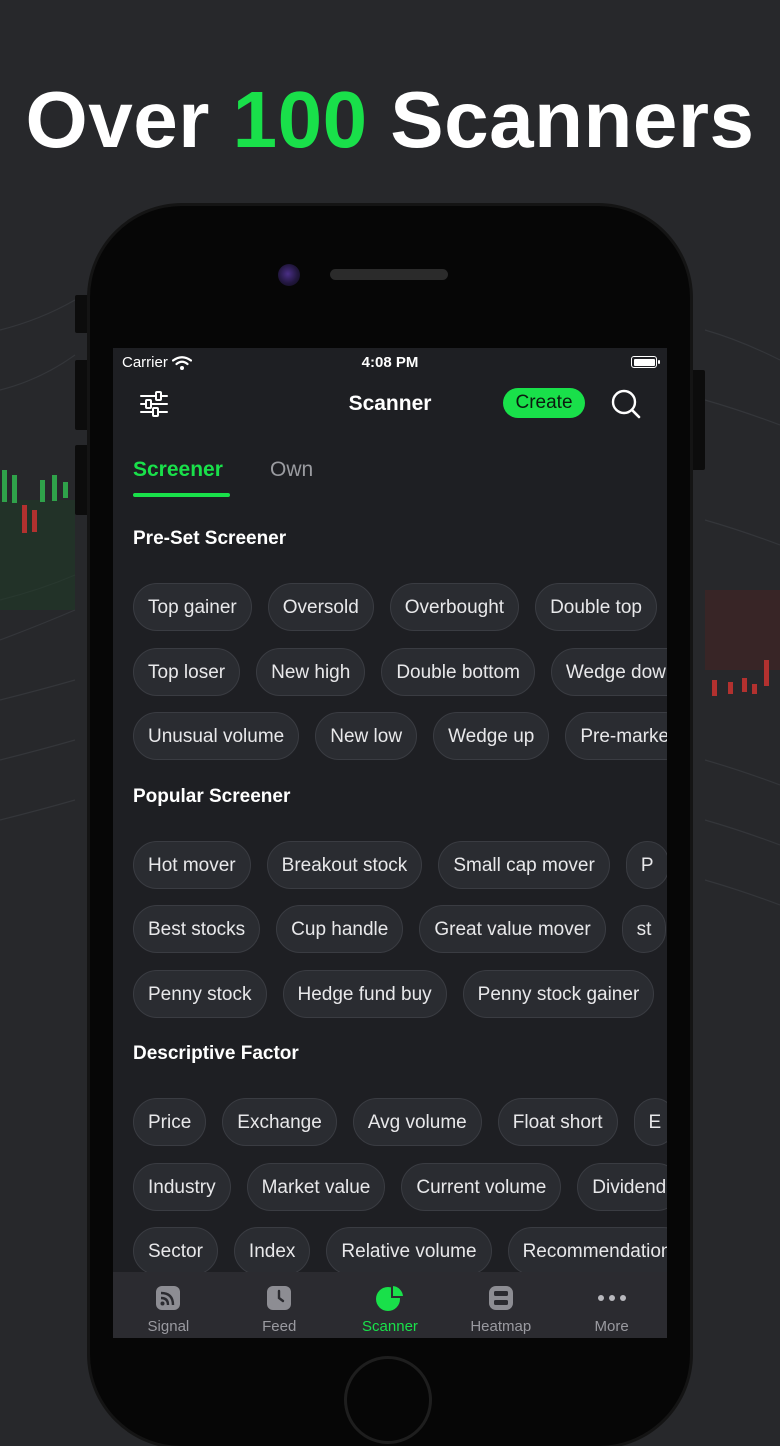 This screenshot has width=780, height=1446. I want to click on screener-chip: Recommendation, so click(587, 1251).